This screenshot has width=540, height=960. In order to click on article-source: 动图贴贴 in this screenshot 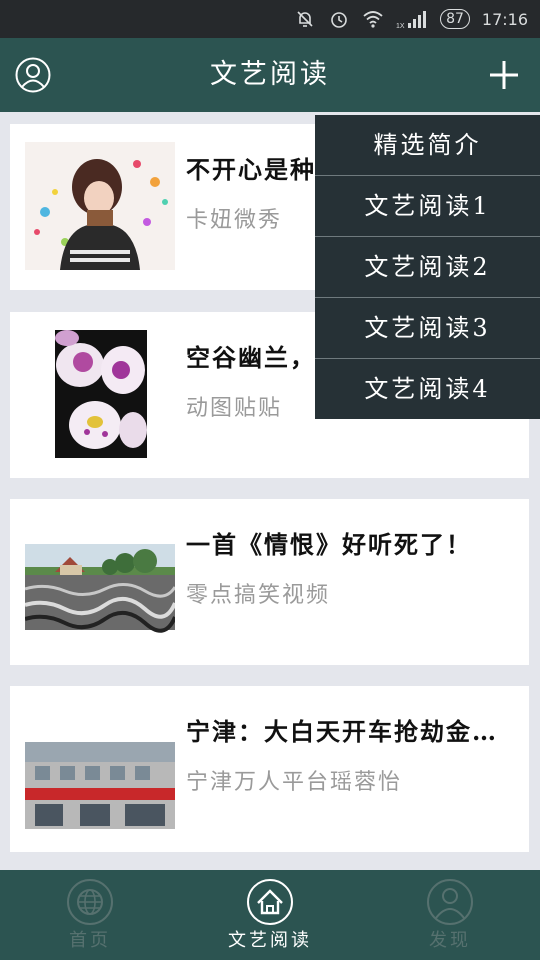, I will do `click(234, 408)`.